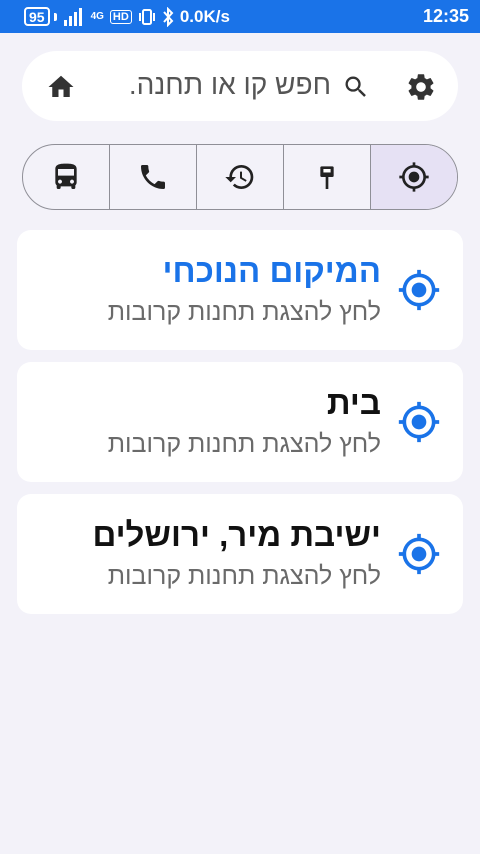 The width and height of the screenshot is (480, 854). What do you see at coordinates (240, 16) in the screenshot?
I see `status-bar: 95 4G HD 0.0K/s 12:35` at bounding box center [240, 16].